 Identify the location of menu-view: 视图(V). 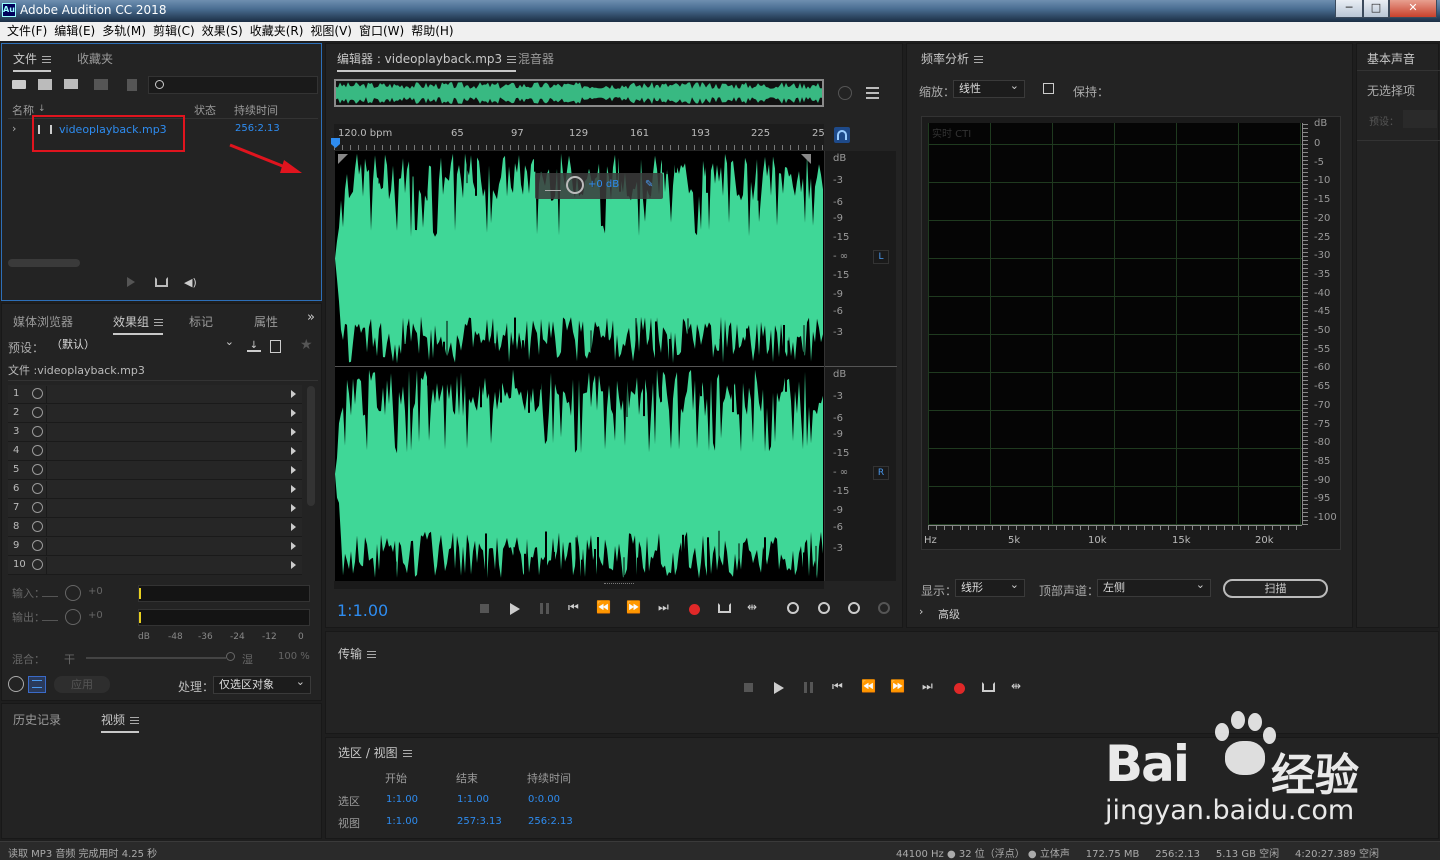
(331, 31).